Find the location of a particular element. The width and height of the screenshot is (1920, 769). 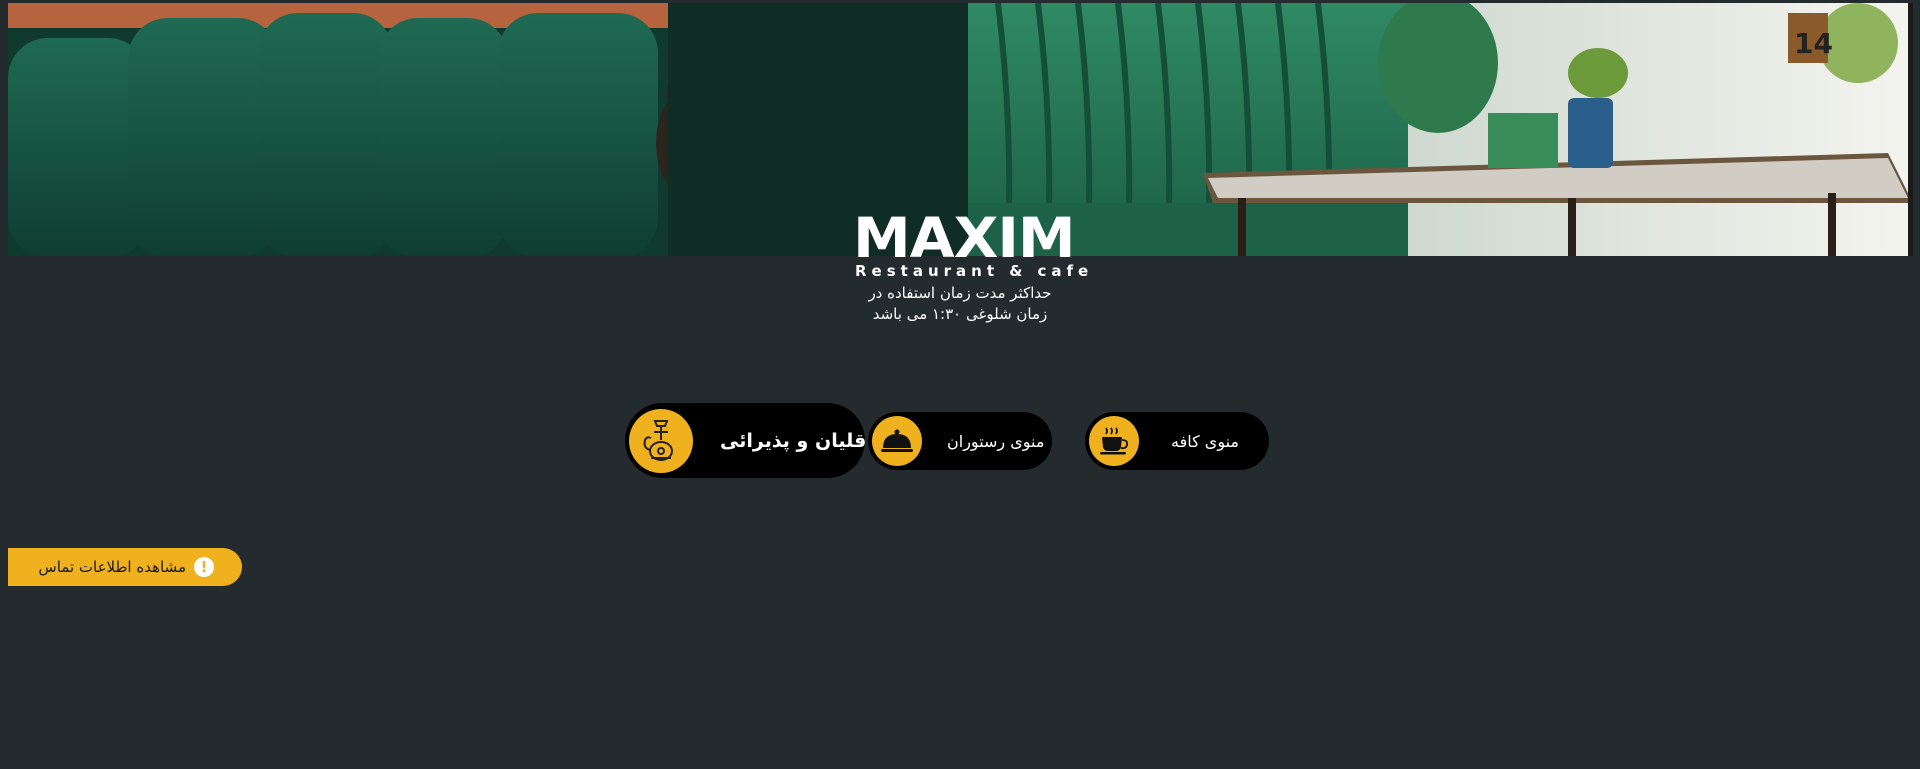

restaurant-menu-button: منوی رستوران is located at coordinates (960, 441).